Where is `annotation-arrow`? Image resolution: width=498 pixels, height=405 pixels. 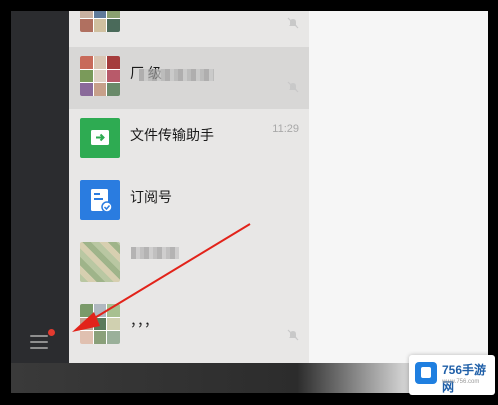 annotation-arrow is located at coordinates (161, 277).